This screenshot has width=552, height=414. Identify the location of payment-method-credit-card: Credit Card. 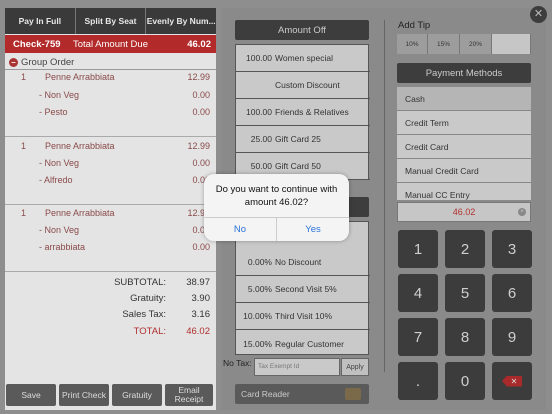
(464, 147).